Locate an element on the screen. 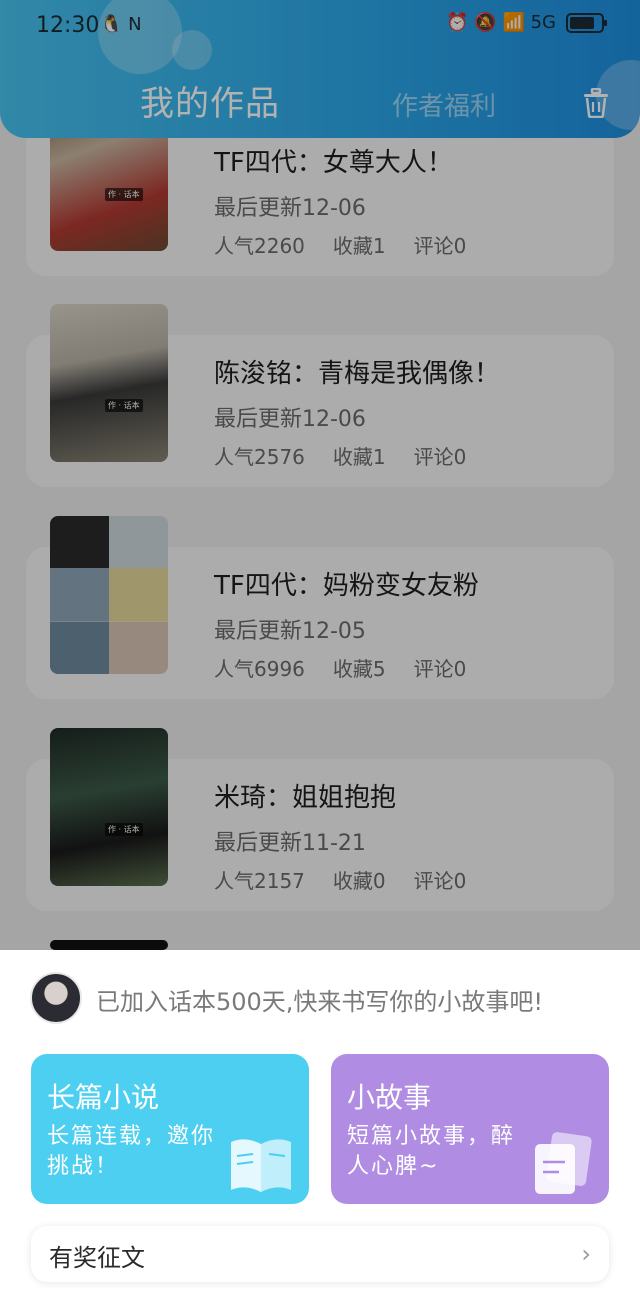 This screenshot has height=1307, width=640. prize-contest-row: 有奖征文 › is located at coordinates (320, 1254).